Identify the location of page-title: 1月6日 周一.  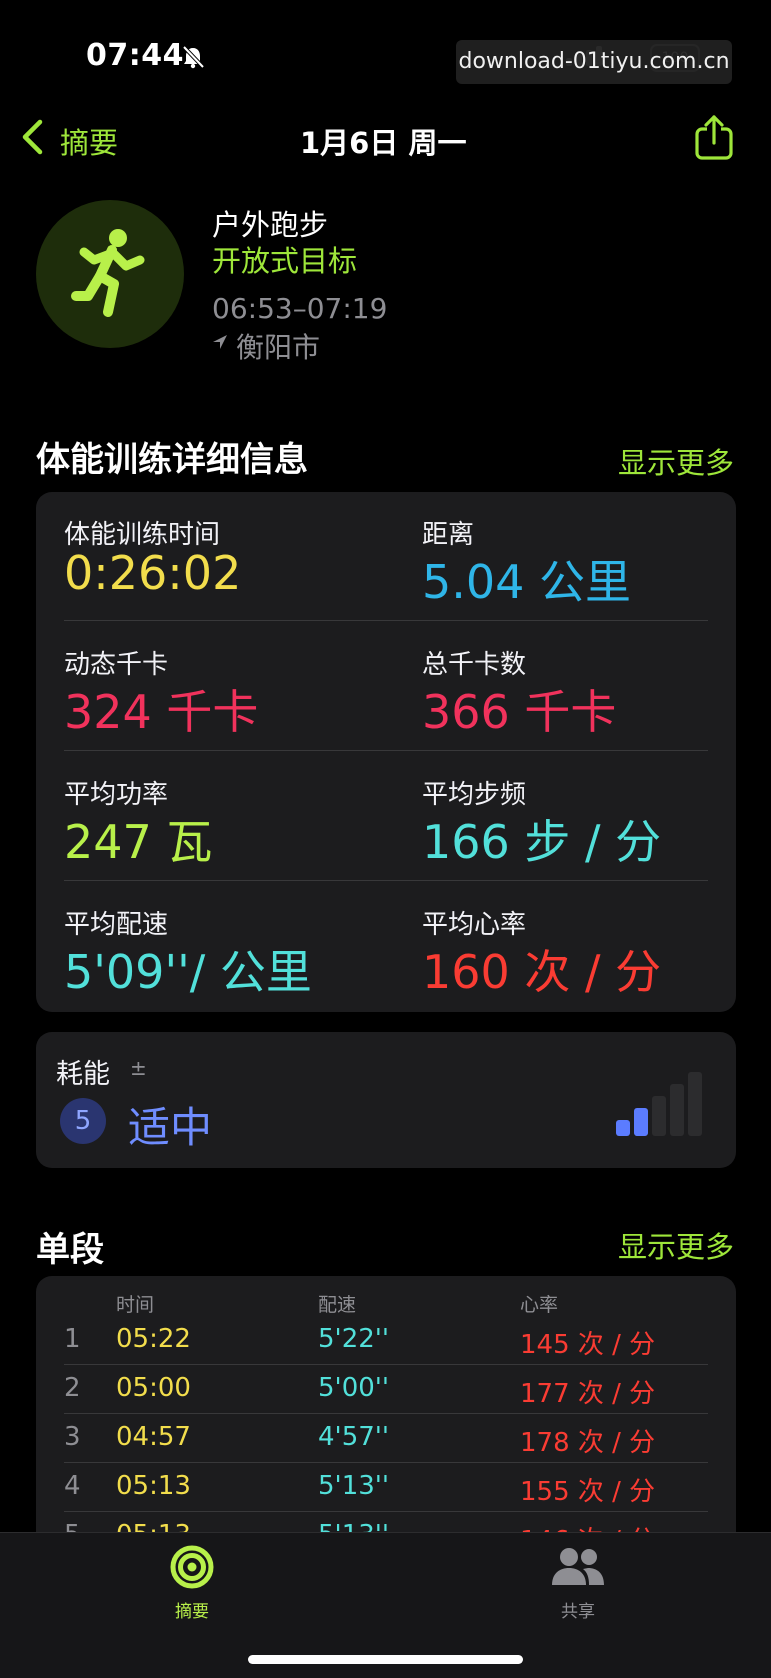
(383, 143).